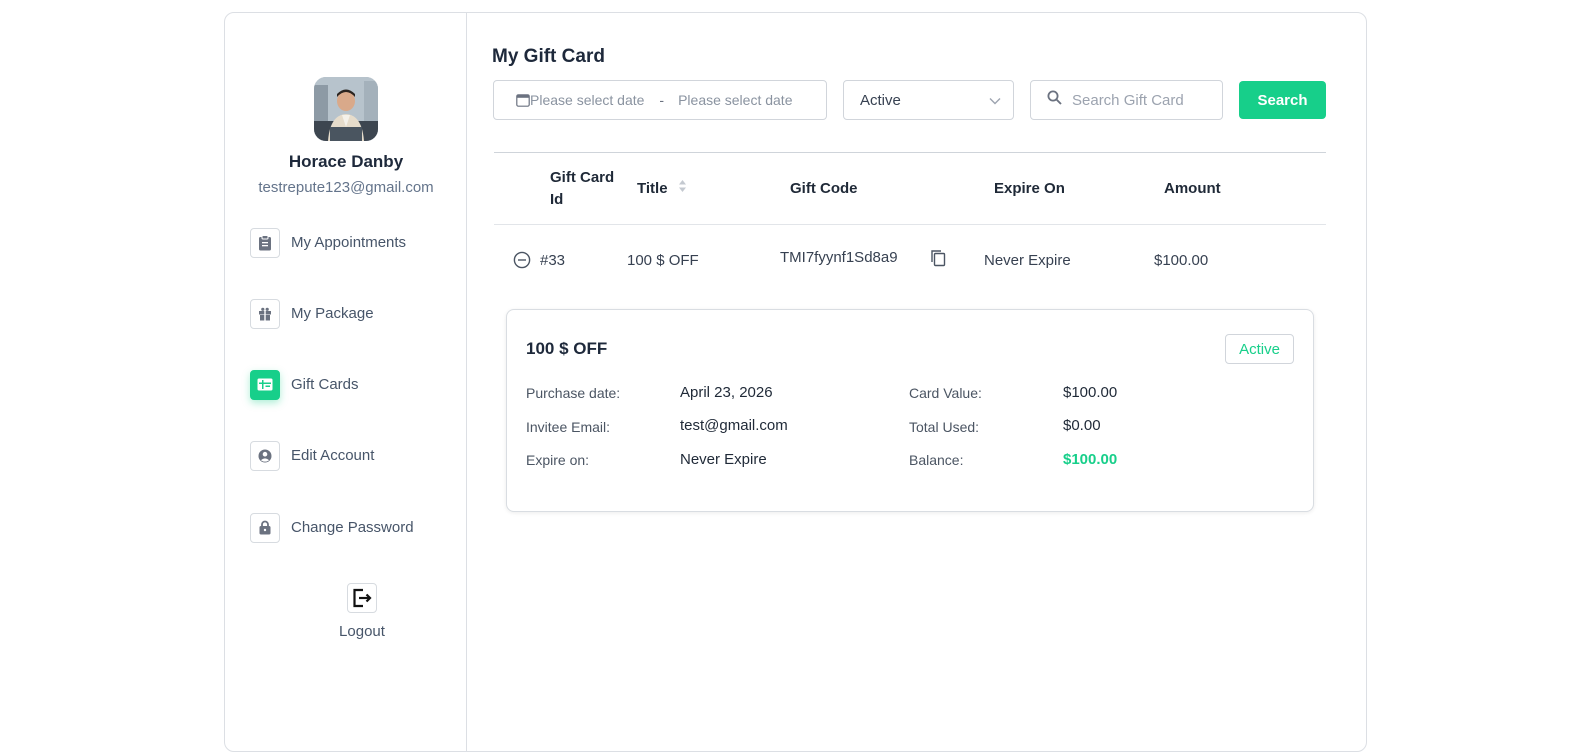  What do you see at coordinates (567, 348) in the screenshot?
I see `detail-title: 100 $ OFF` at bounding box center [567, 348].